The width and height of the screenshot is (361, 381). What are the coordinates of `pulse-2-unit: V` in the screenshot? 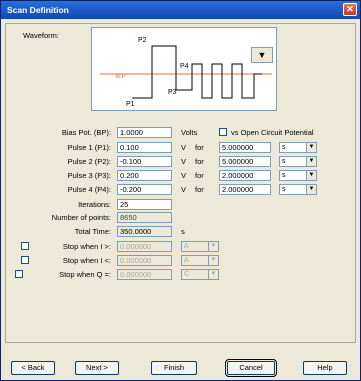 It's located at (184, 161).